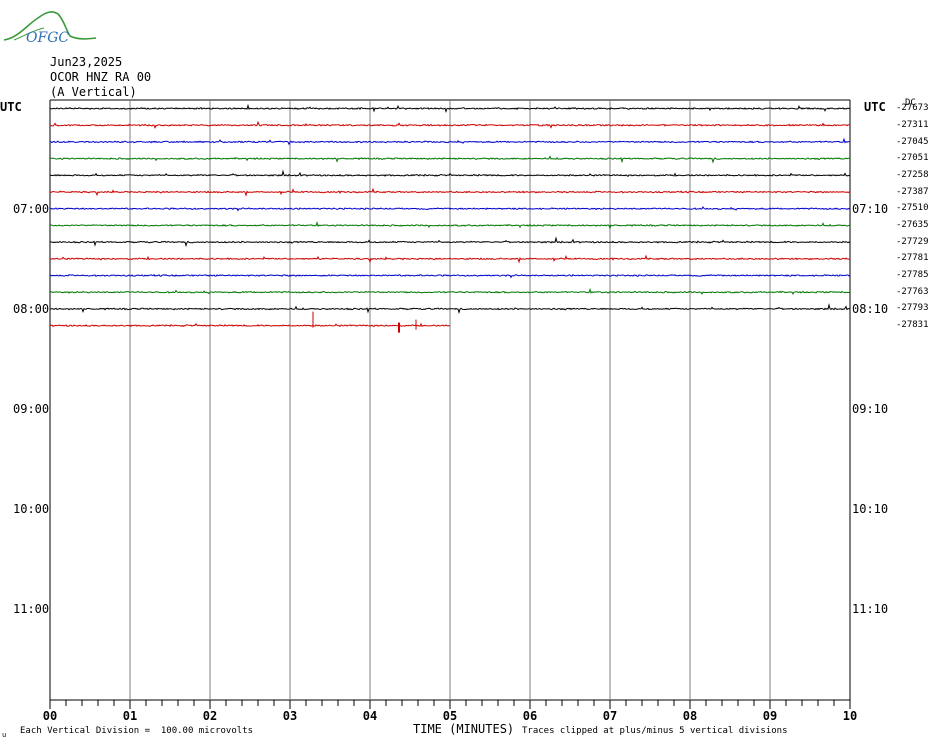 The image size is (930, 744). What do you see at coordinates (370, 716) in the screenshot?
I see `x-tick-label: 04` at bounding box center [370, 716].